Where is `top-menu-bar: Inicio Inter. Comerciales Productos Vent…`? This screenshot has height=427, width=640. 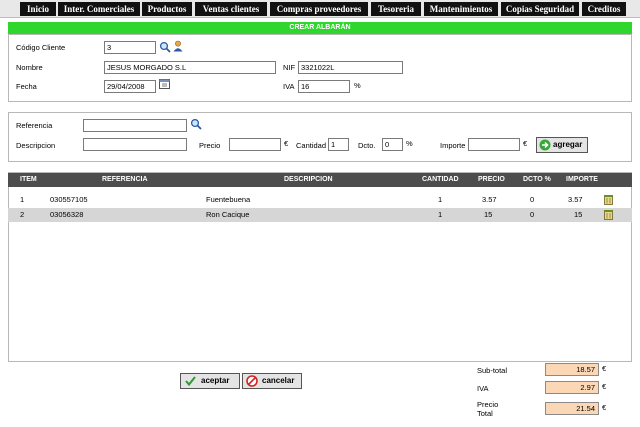 top-menu-bar: Inicio Inter. Comerciales Productos Vent… is located at coordinates (320, 9).